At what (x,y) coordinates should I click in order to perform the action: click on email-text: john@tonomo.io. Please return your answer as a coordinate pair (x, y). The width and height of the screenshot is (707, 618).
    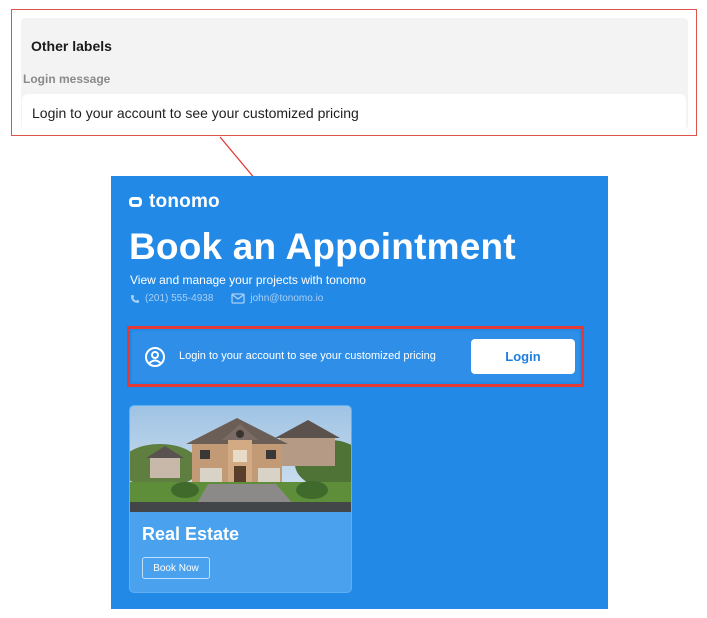
    Looking at the image, I should click on (287, 298).